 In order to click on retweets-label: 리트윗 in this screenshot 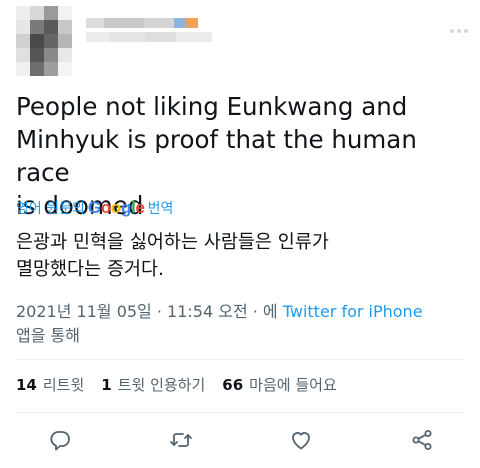, I will do `click(63, 385)`.